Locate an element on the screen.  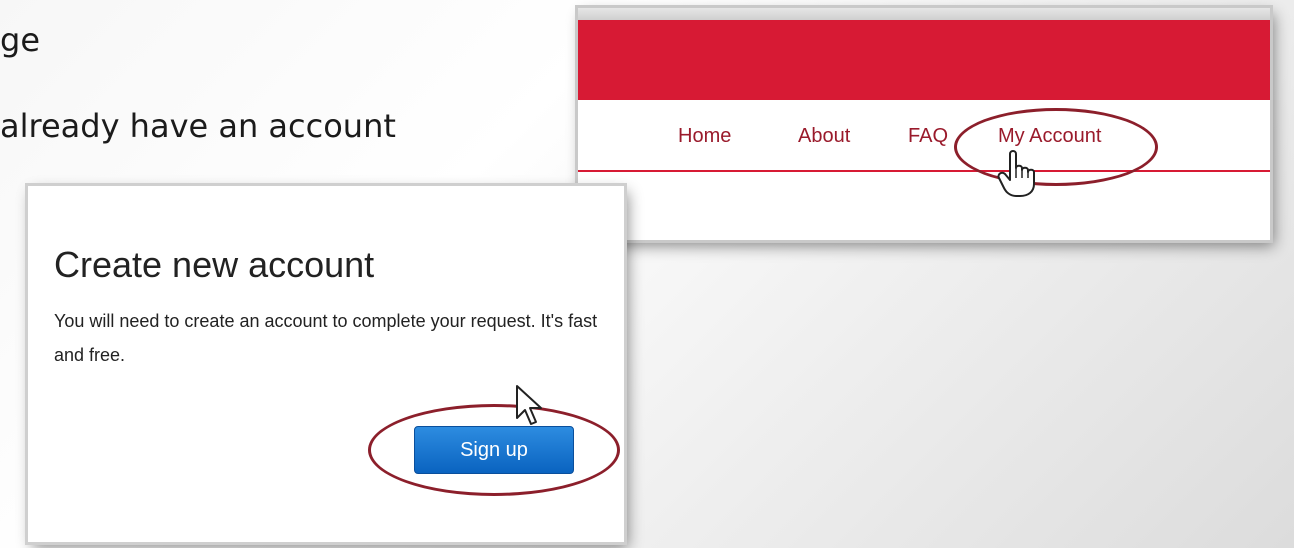
hand-pointer-icon is located at coordinates (1016, 173).